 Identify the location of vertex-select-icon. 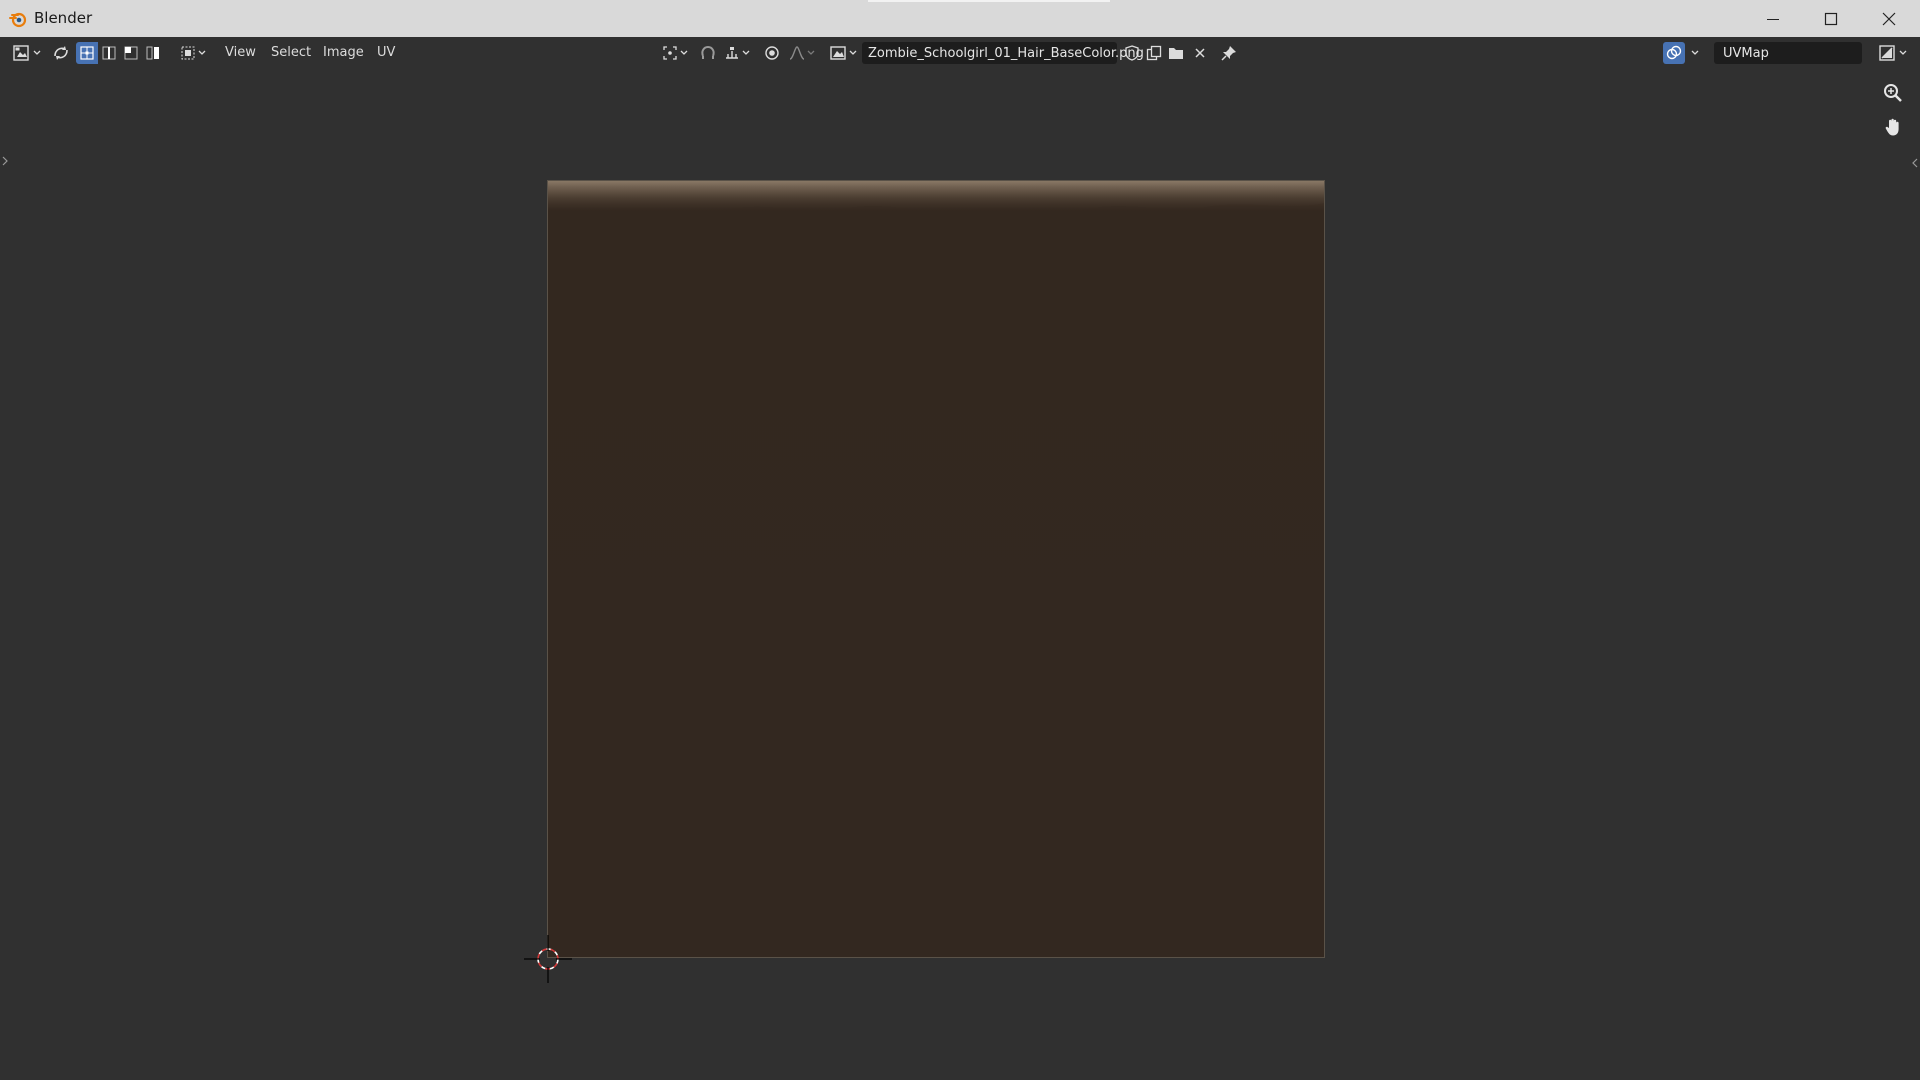
(87, 53).